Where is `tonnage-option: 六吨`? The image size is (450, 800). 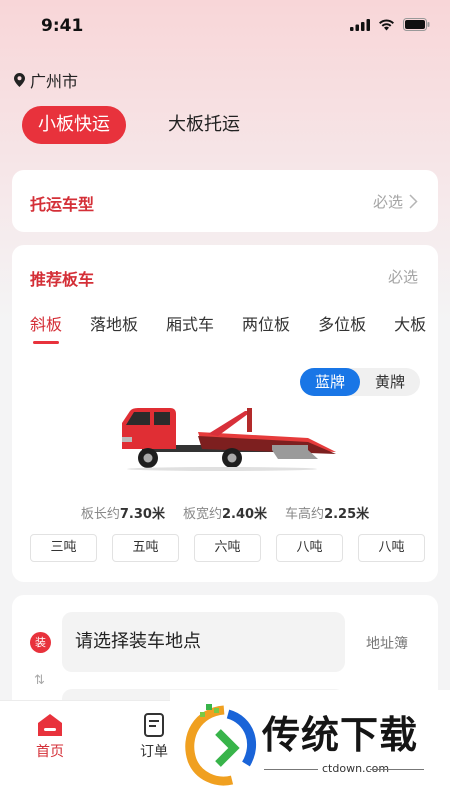
tonnage-option: 六吨 is located at coordinates (227, 548).